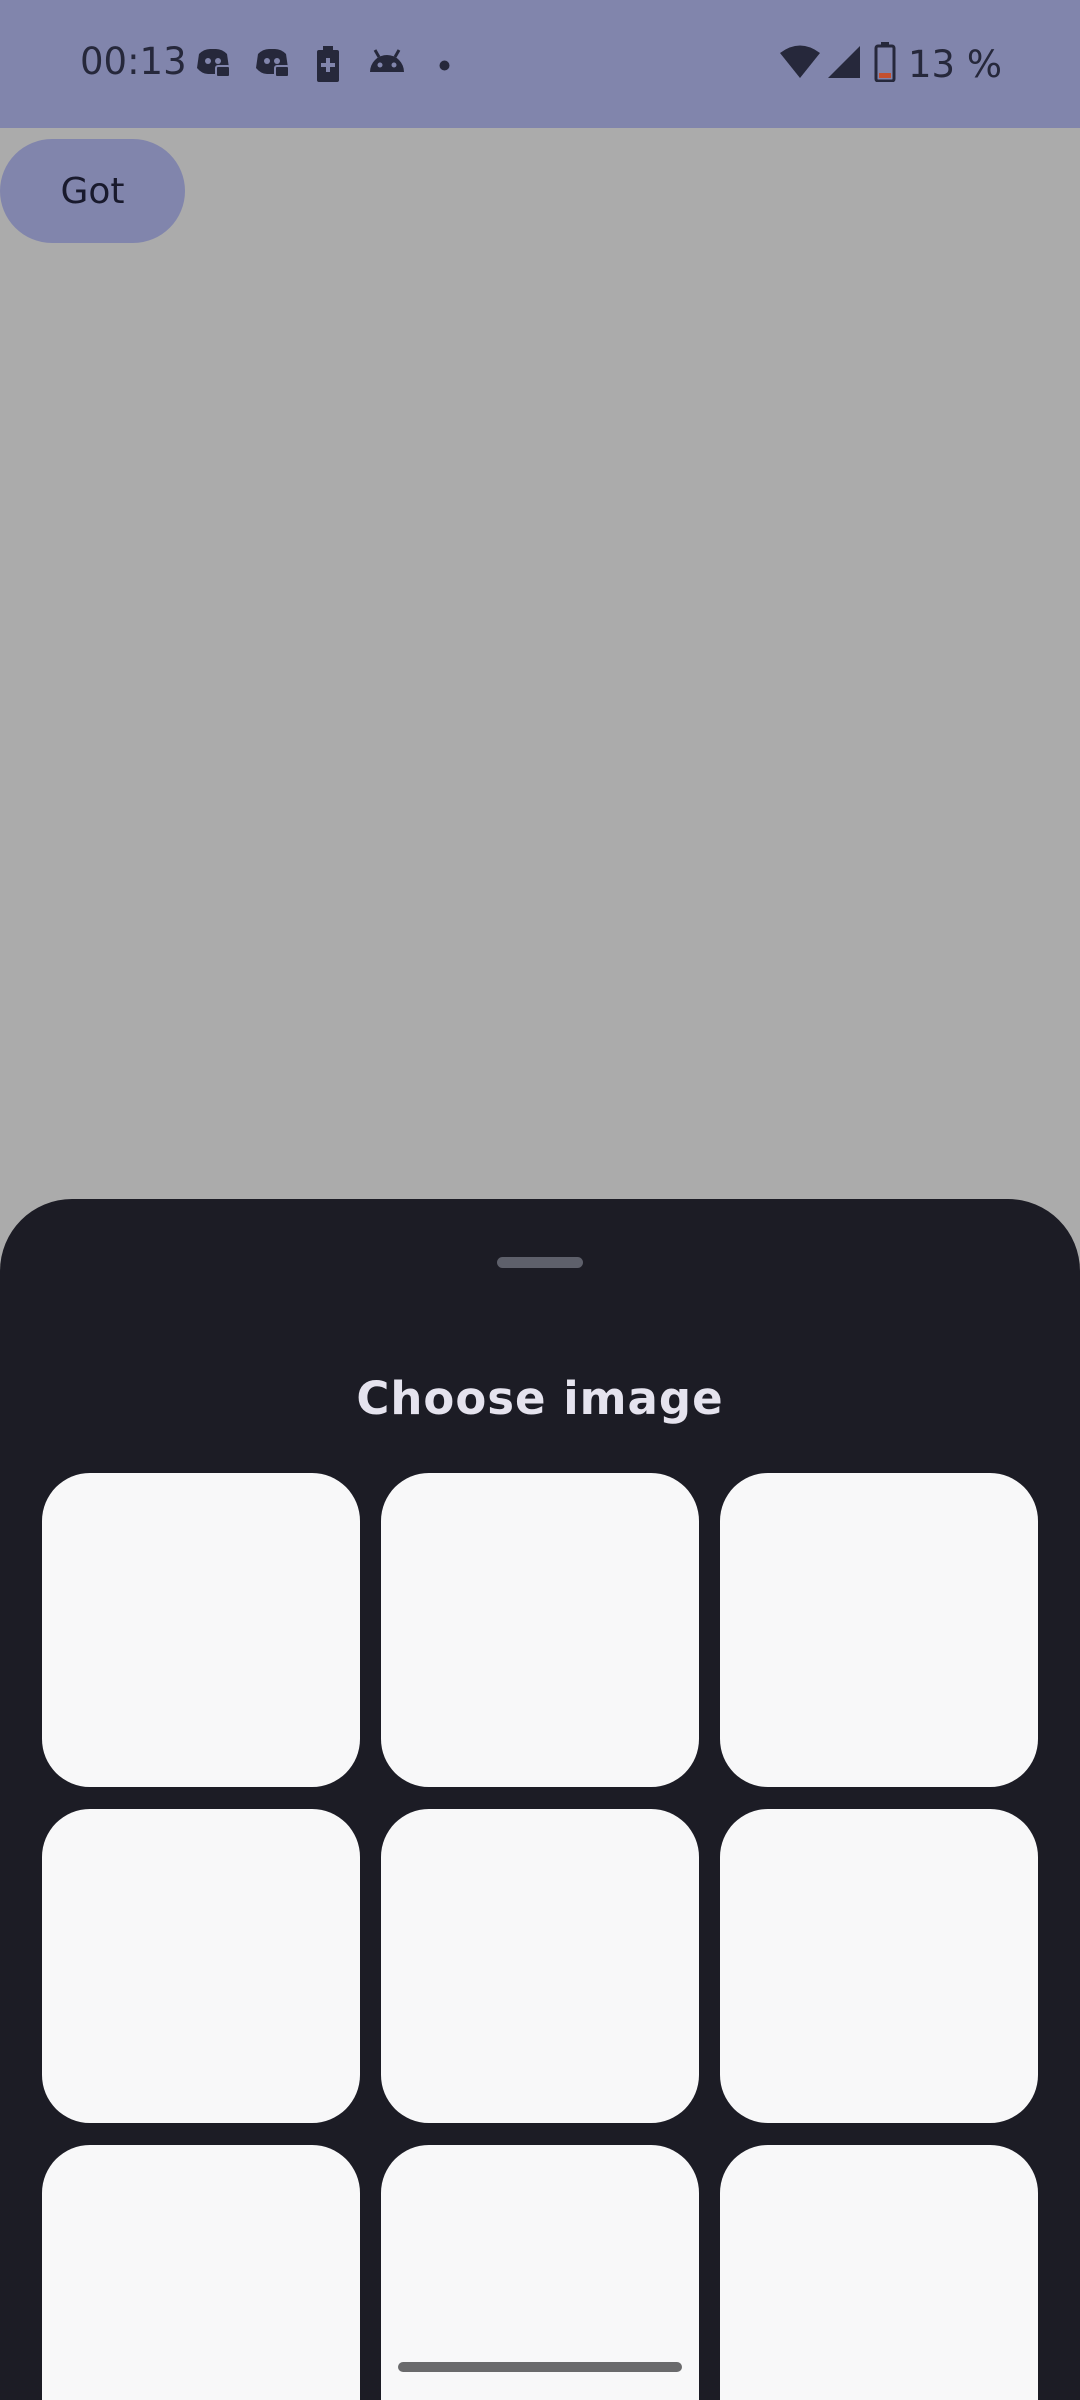  I want to click on status-time: 00:13, so click(133, 61).